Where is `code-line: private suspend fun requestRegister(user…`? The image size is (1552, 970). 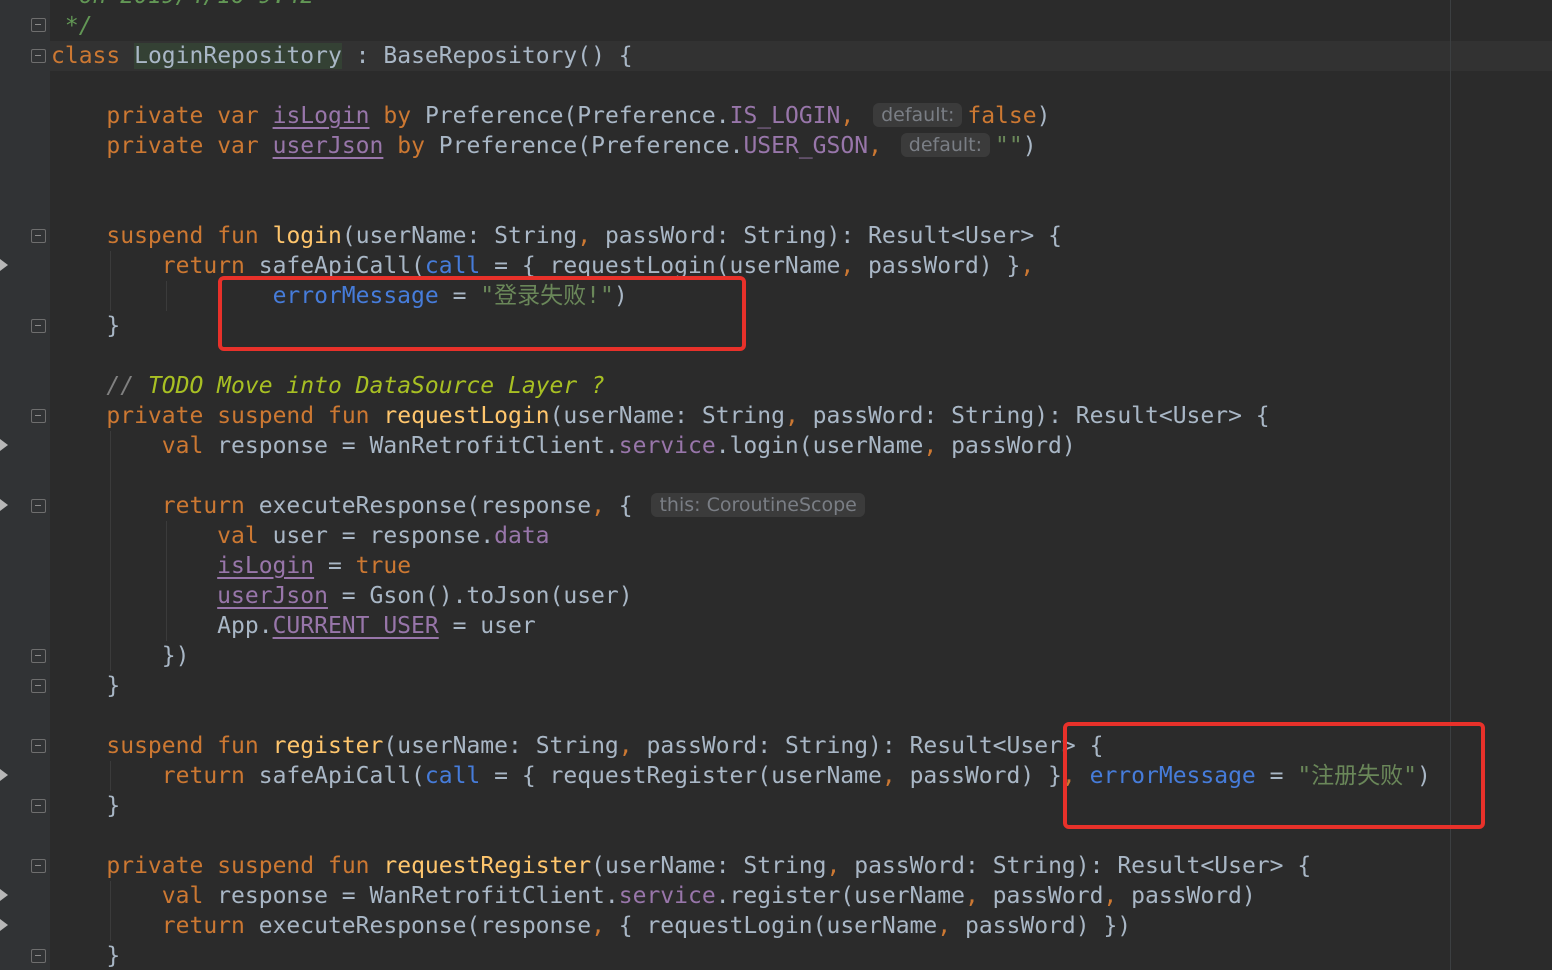
code-line: private suspend fun requestRegister(user… is located at coordinates (715, 866).